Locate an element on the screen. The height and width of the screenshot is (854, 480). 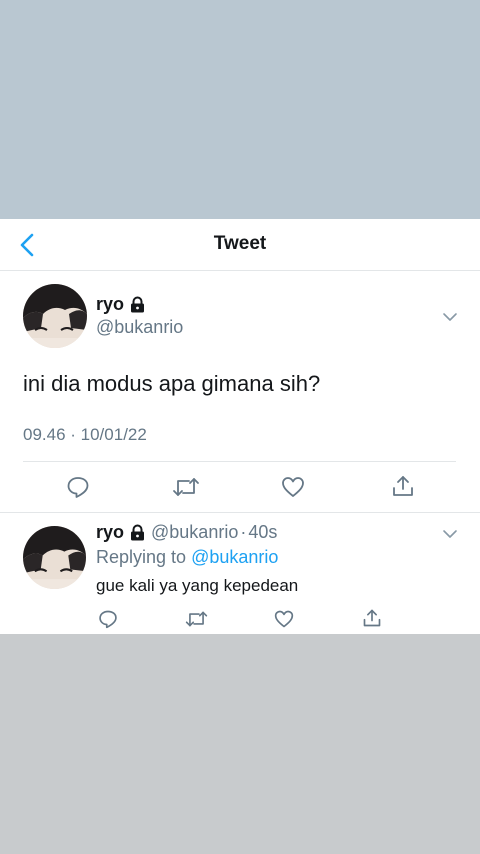
page-title: Tweet is located at coordinates (240, 243).